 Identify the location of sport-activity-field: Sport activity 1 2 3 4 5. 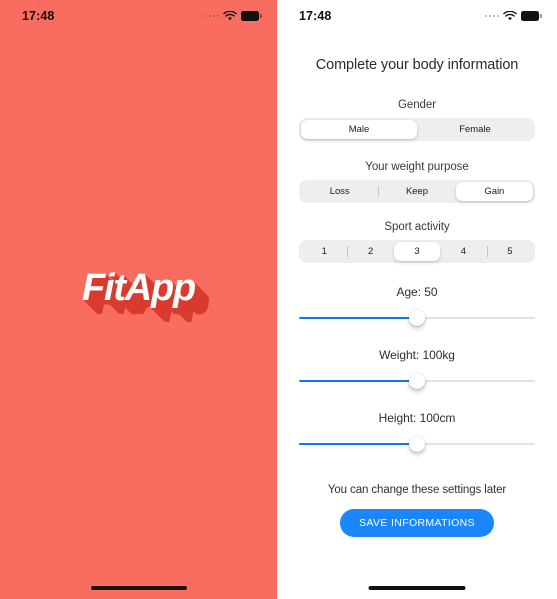
(417, 242).